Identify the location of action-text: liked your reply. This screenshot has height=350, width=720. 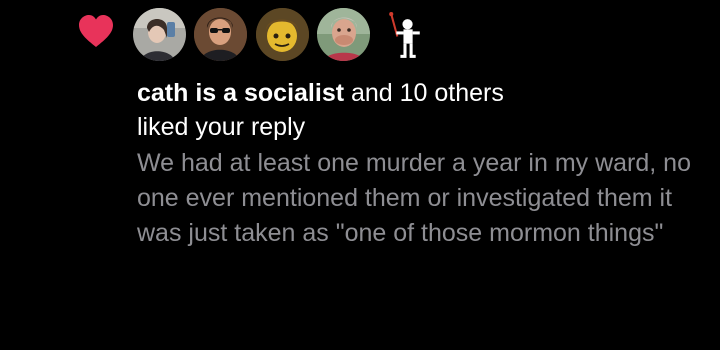
(221, 127).